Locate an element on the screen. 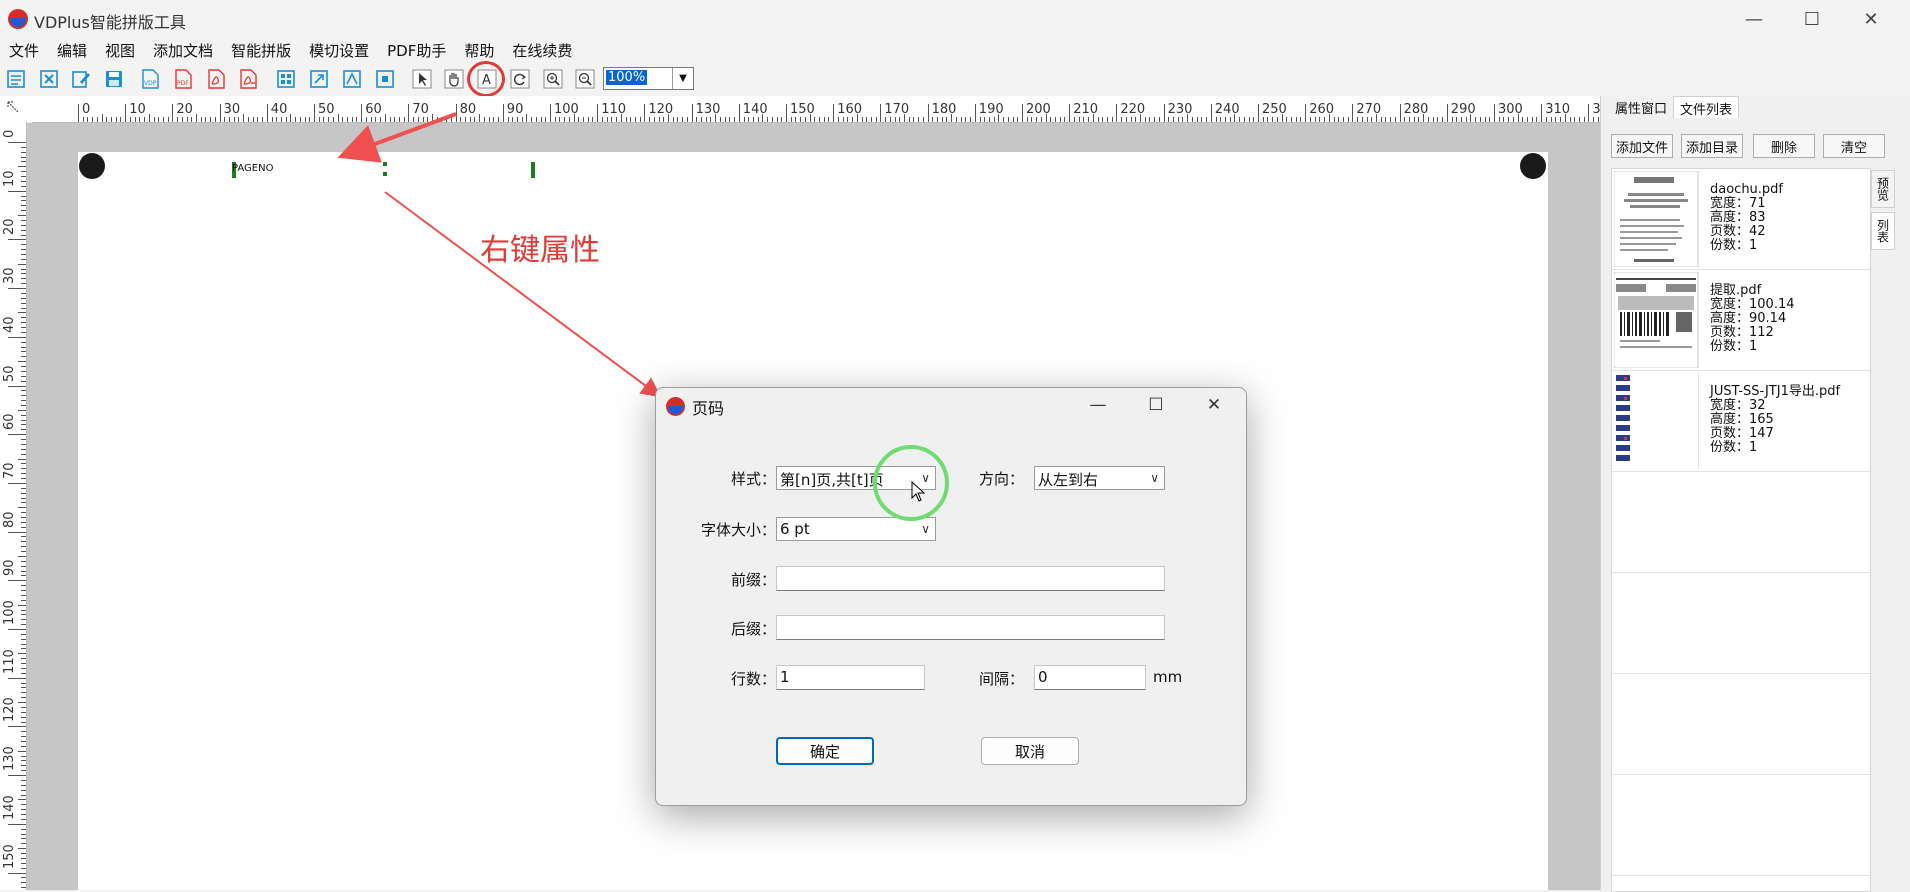 This screenshot has height=892, width=1910. side-tab-list: 列表 is located at coordinates (1883, 231).